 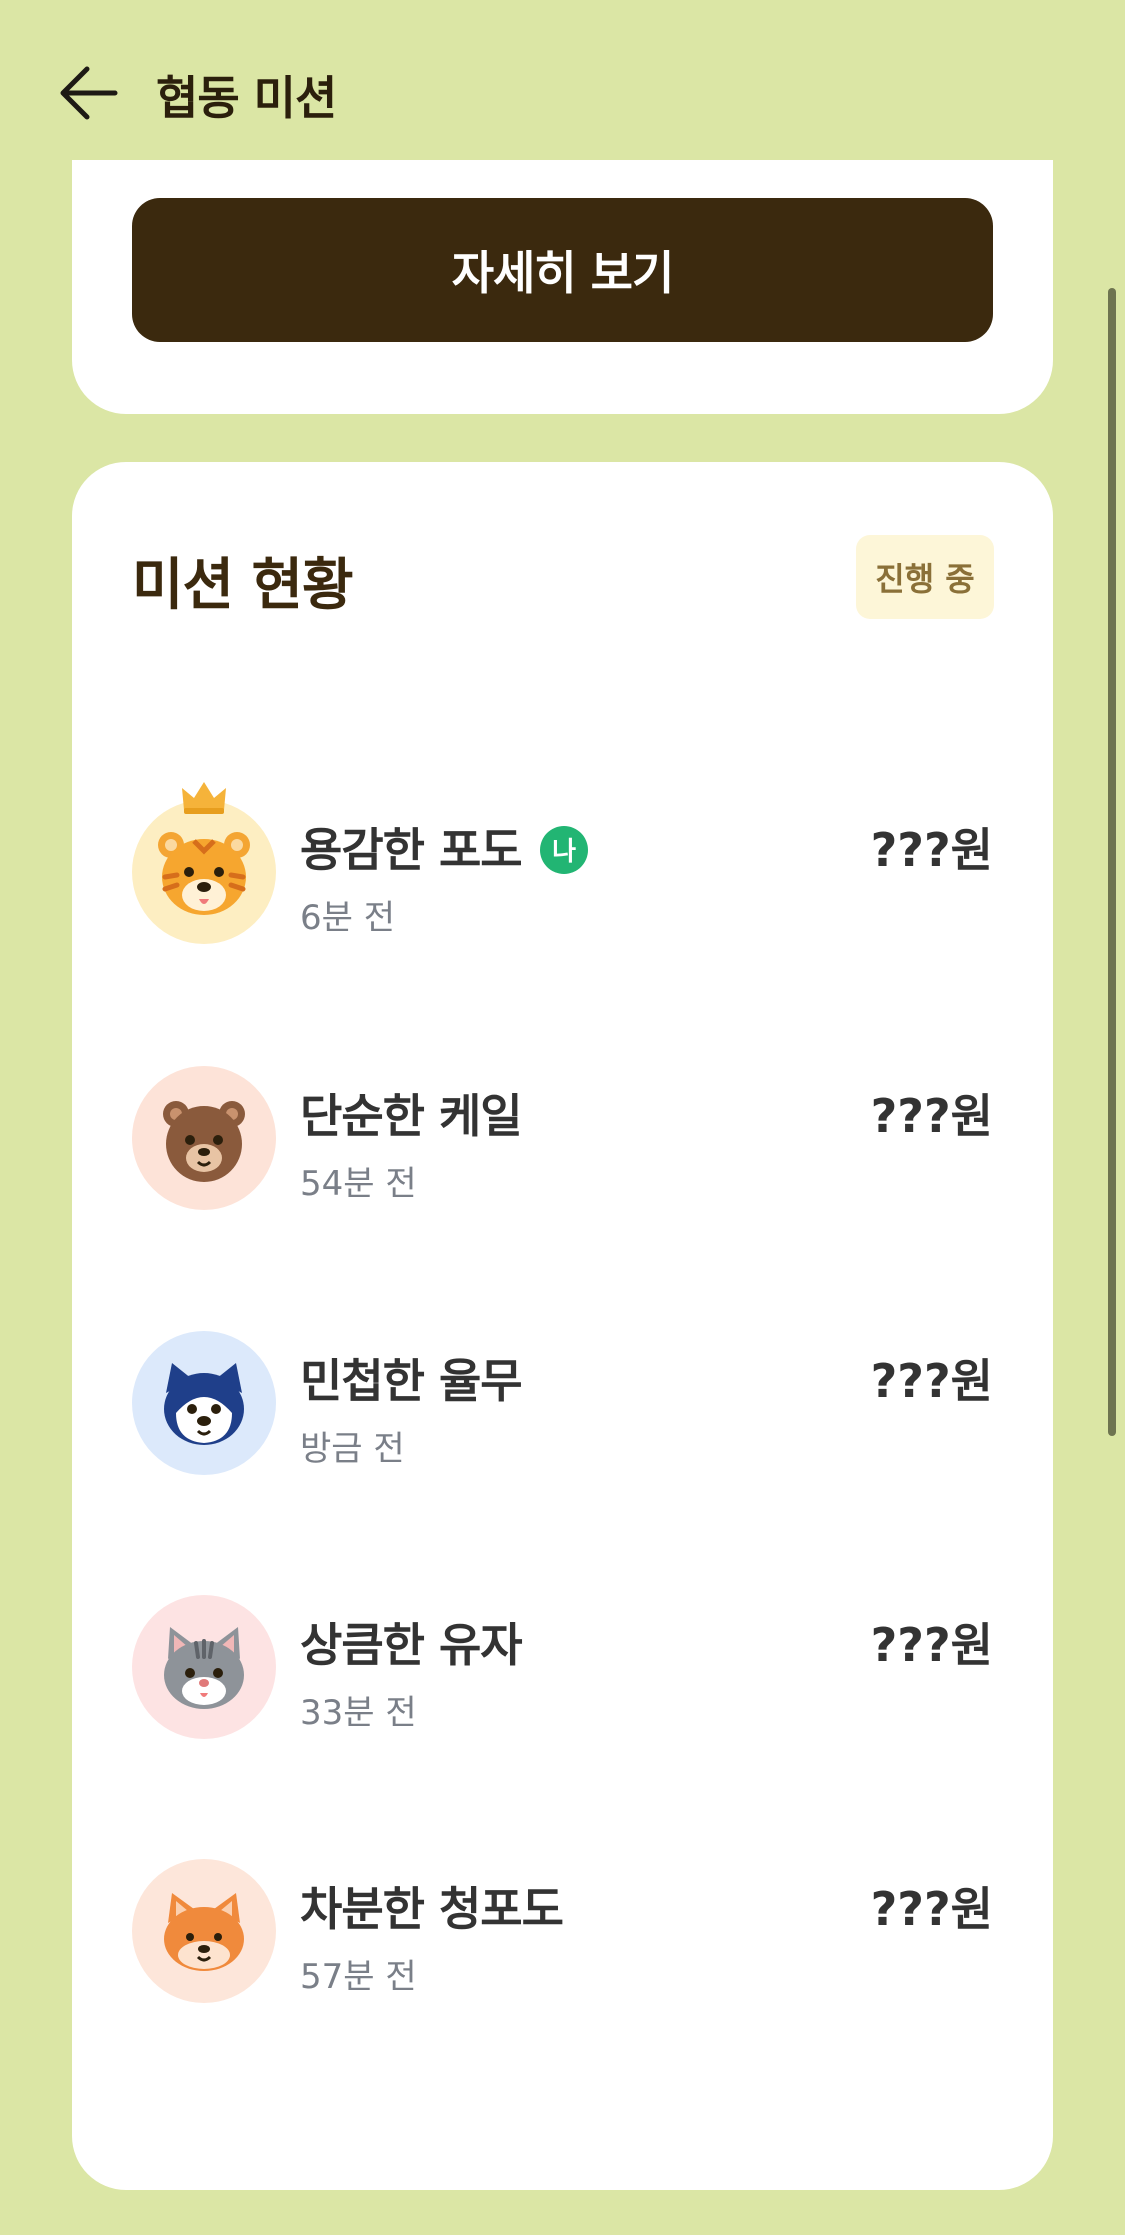 I want to click on member-time: 방금 전, so click(x=352, y=1449).